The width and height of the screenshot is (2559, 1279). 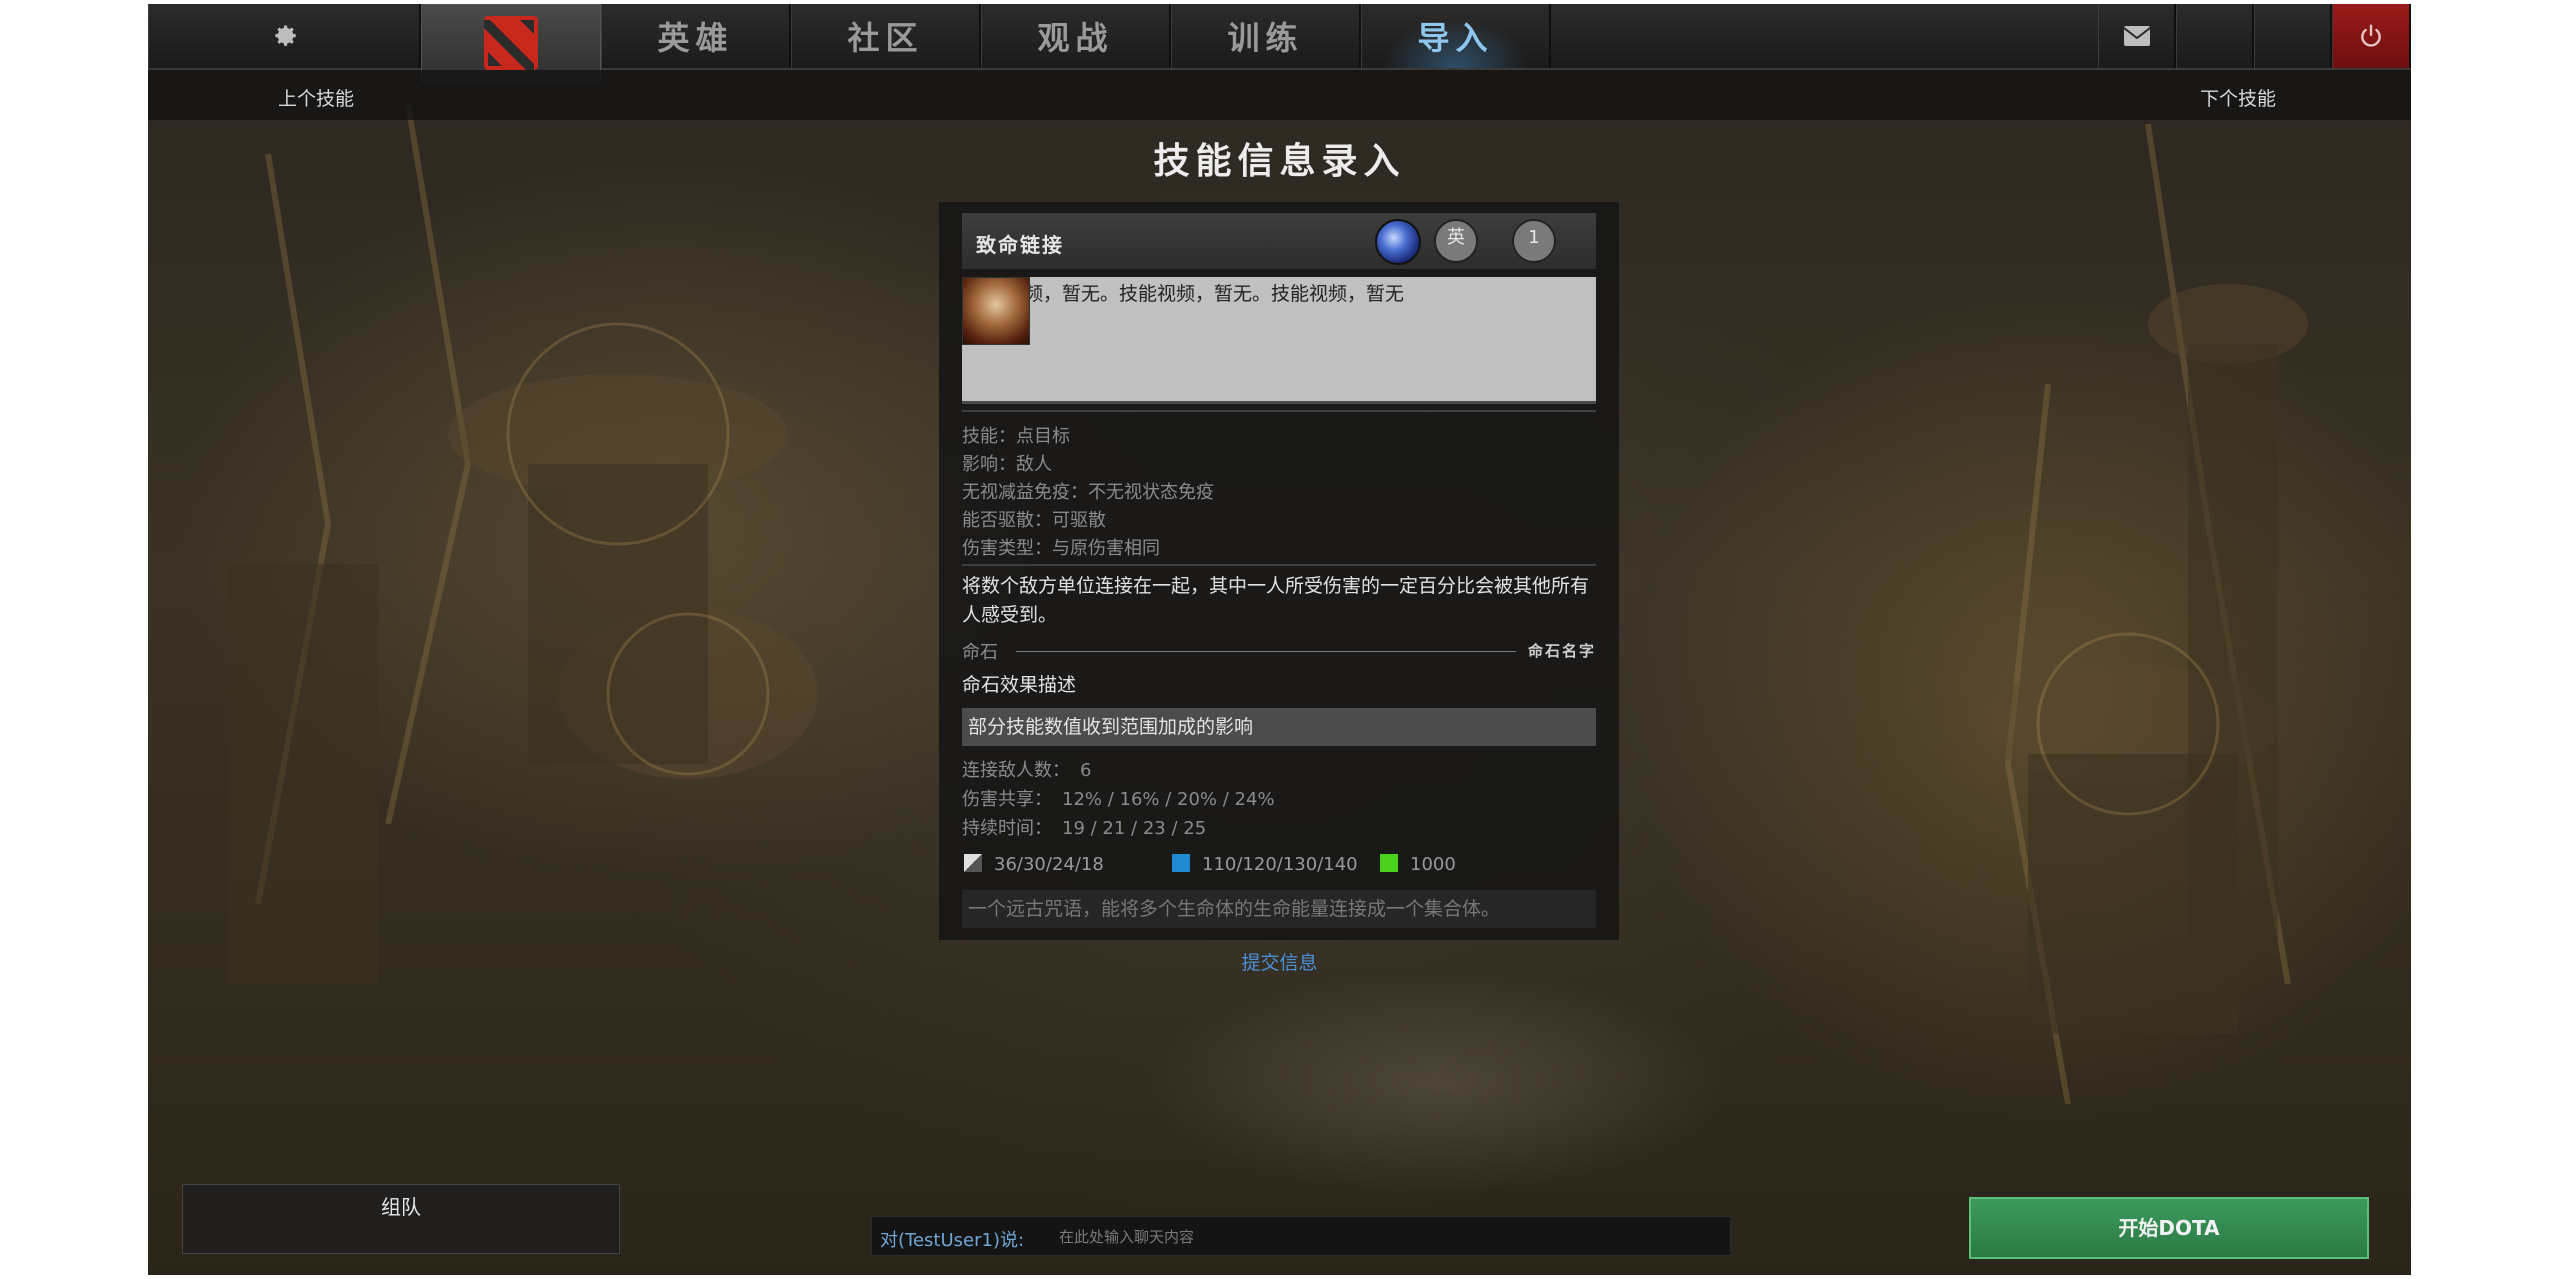 I want to click on attr-label: 无视减益免疫：, so click(x=1025, y=492).